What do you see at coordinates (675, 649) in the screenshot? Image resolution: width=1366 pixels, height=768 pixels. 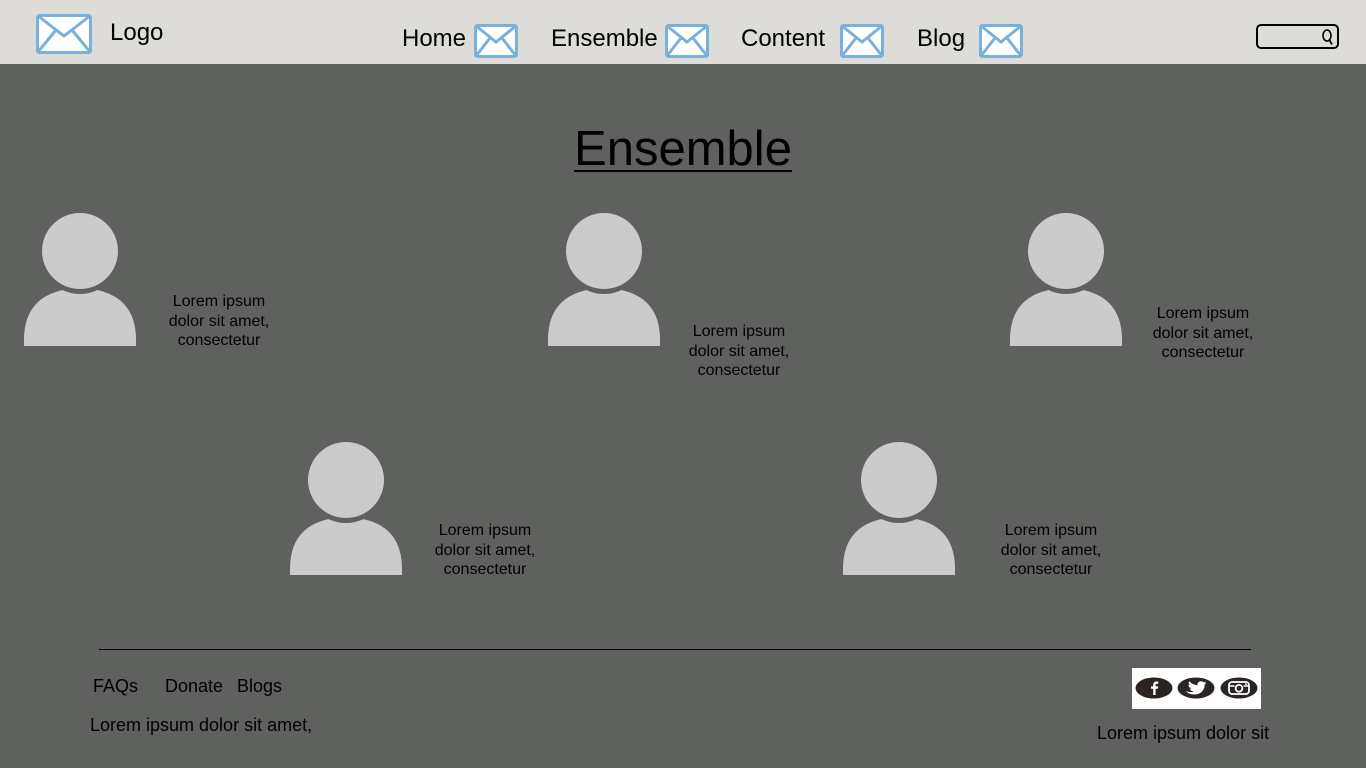 I see `footer-divider` at bounding box center [675, 649].